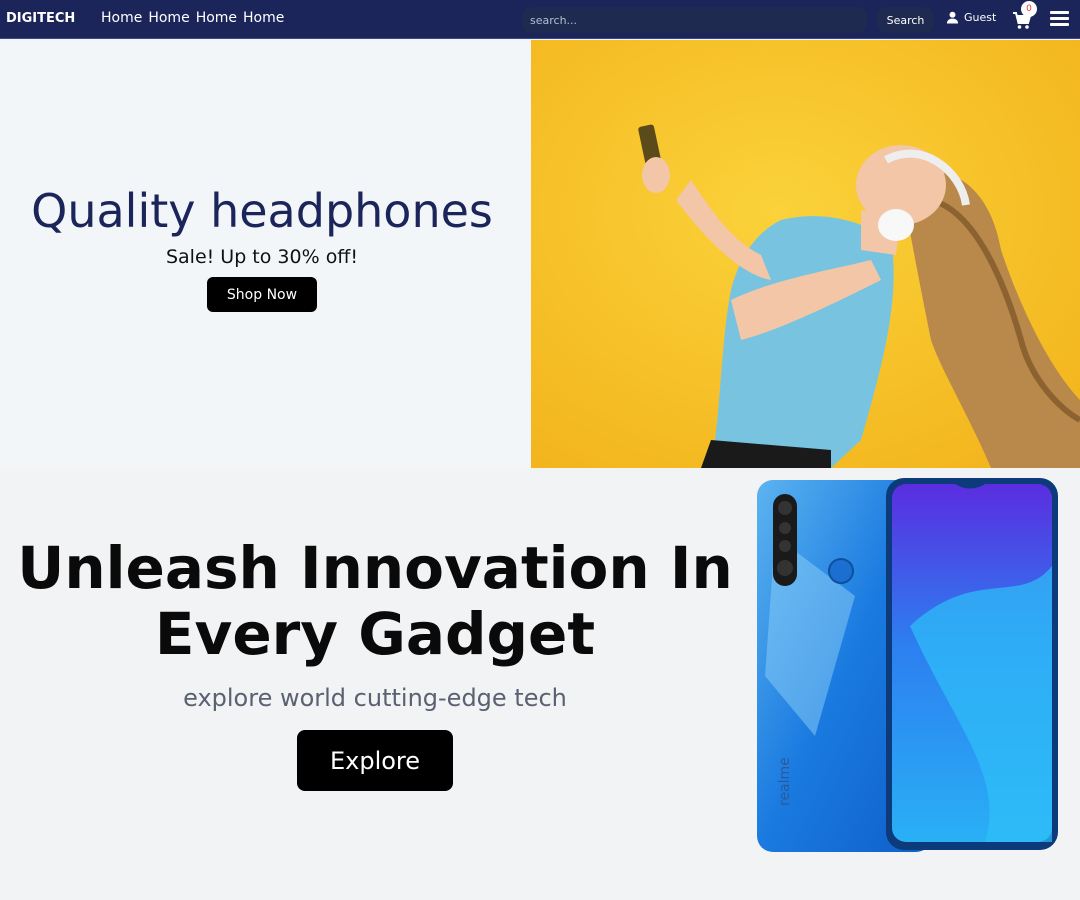 The height and width of the screenshot is (900, 1080). Describe the element at coordinates (375, 760) in the screenshot. I see `explore-button: Explore` at that location.